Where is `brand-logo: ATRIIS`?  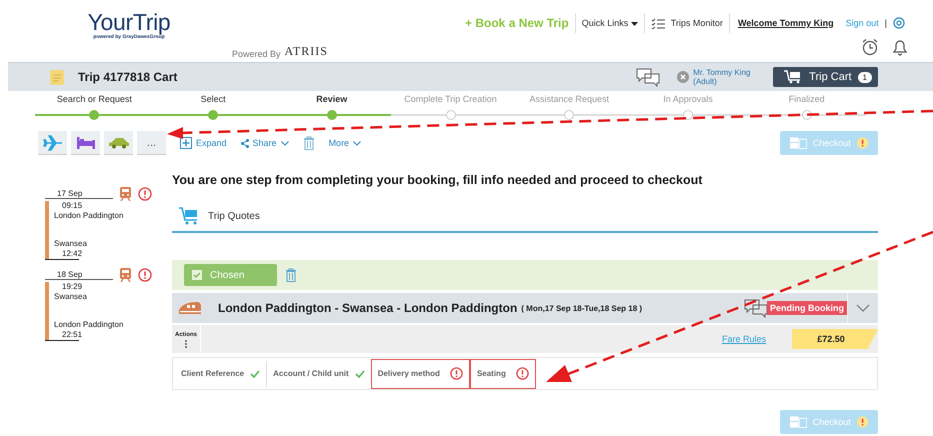
brand-logo: ATRIIS is located at coordinates (306, 51).